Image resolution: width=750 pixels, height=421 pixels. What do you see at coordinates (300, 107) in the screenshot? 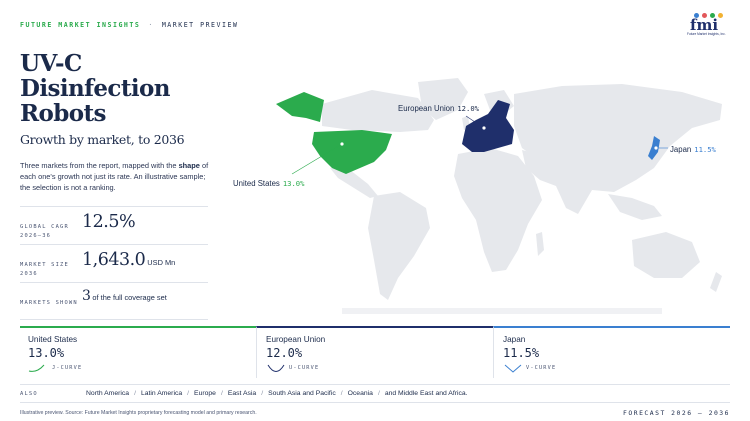
I see `region-alaska` at bounding box center [300, 107].